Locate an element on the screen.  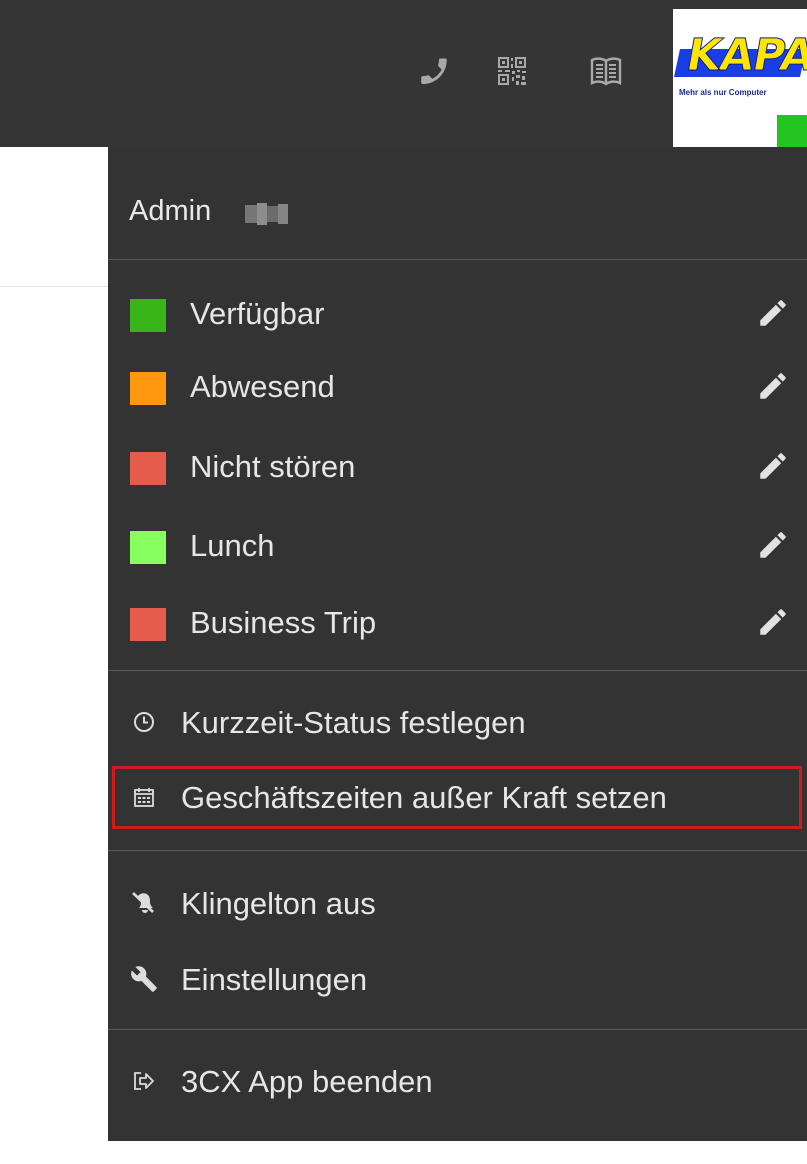
user-header: Admin is located at coordinates (457, 203).